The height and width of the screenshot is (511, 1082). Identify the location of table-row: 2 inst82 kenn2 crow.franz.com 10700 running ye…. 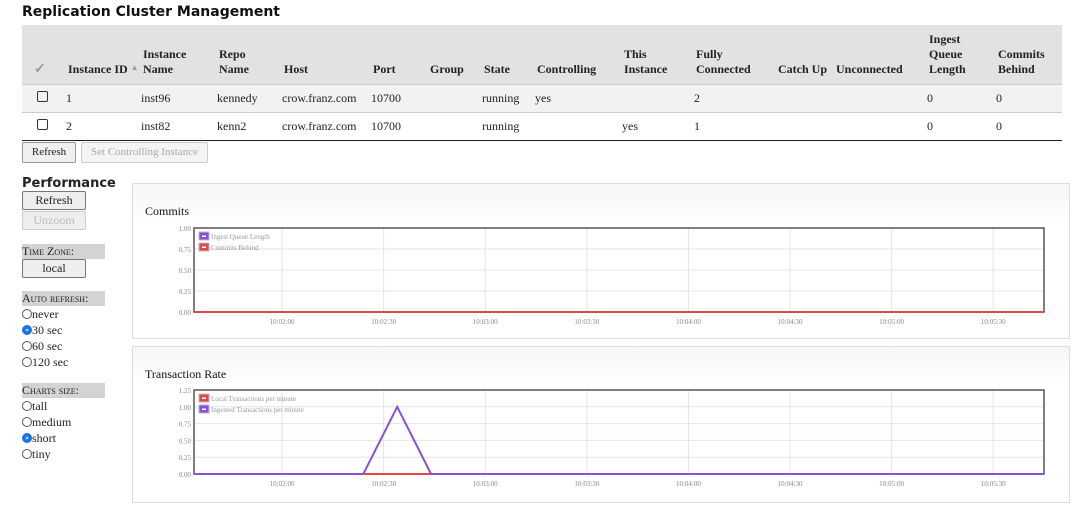
(542, 126).